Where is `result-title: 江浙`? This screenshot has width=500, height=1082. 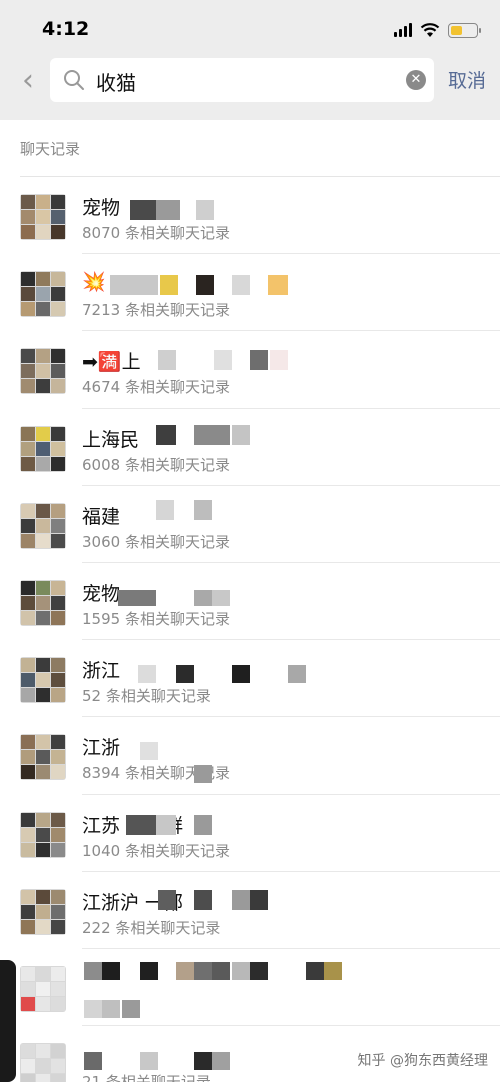
result-title: 江浙 is located at coordinates (101, 748).